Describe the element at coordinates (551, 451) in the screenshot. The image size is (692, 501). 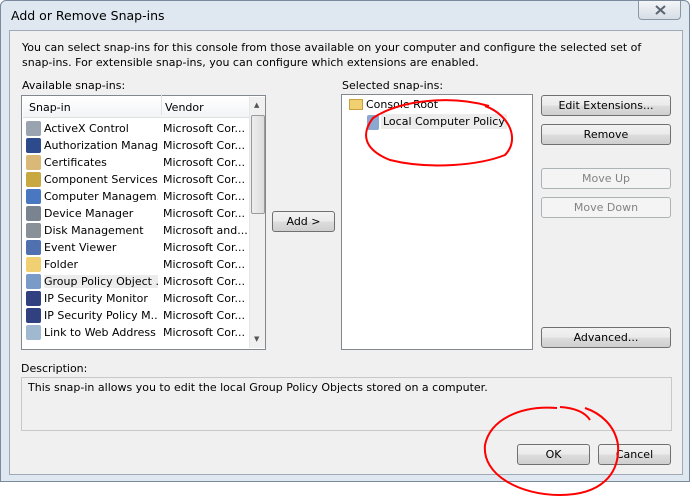
I see `annotation-circle-ok` at that location.